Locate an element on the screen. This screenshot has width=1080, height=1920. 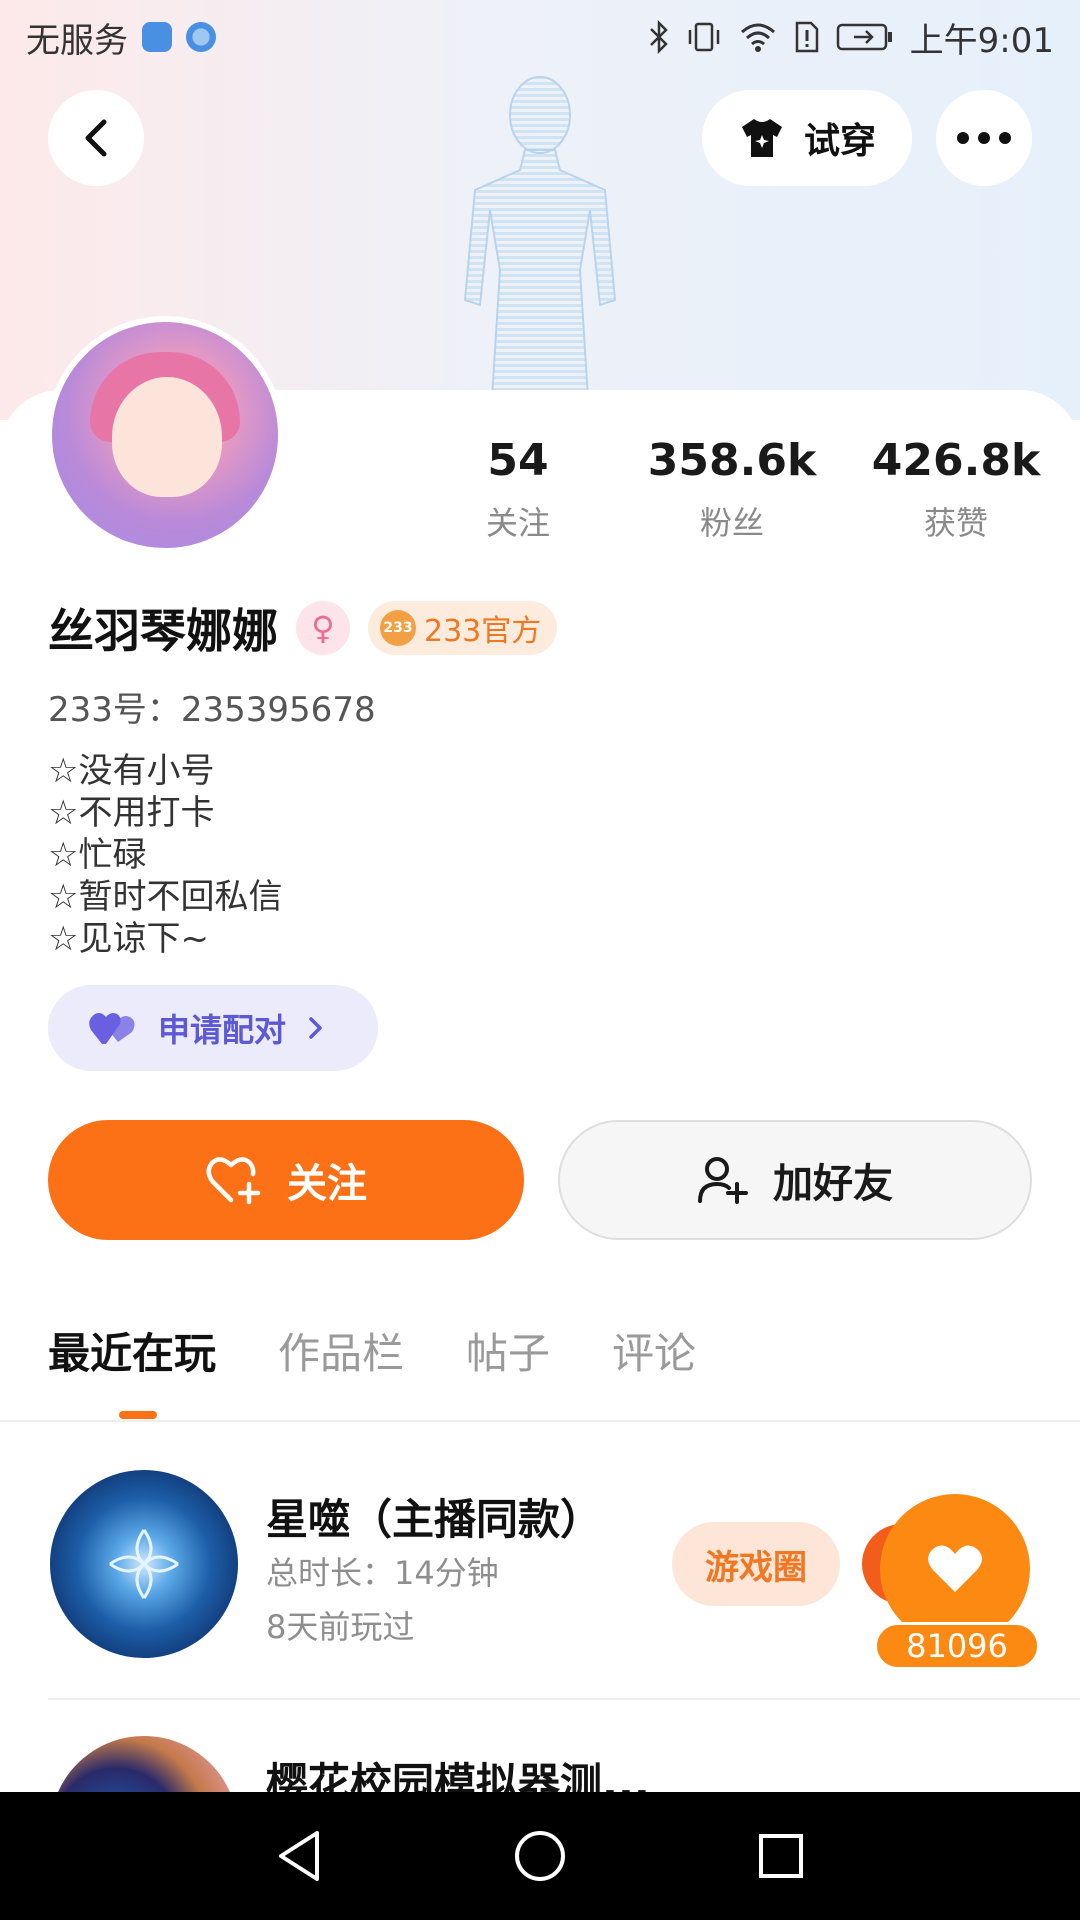
back-button is located at coordinates (96, 138).